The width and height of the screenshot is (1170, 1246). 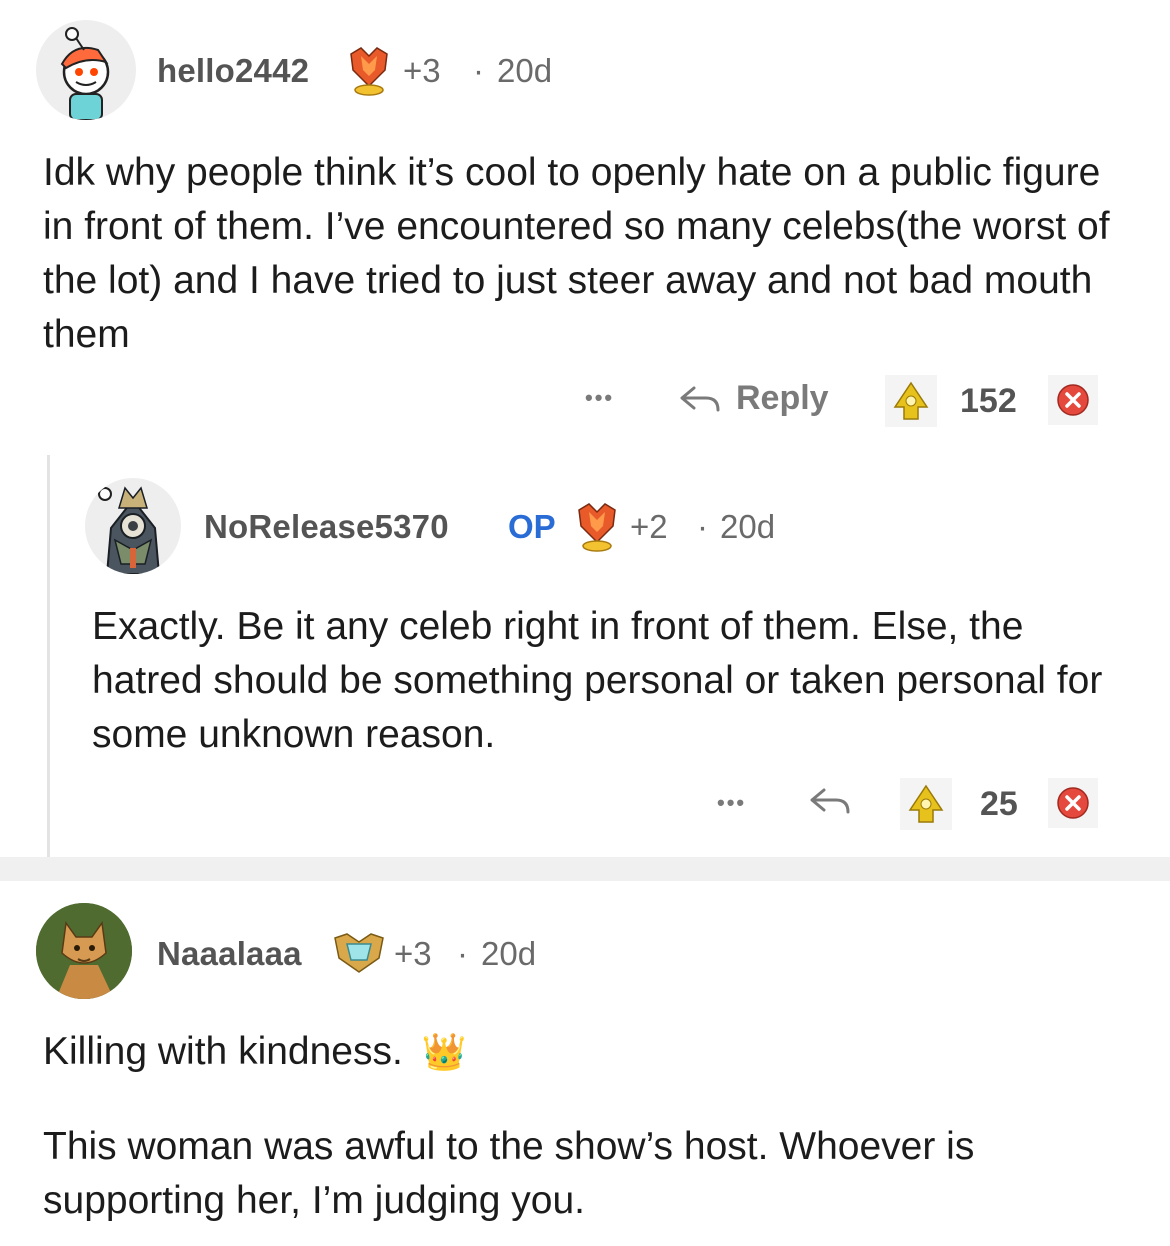 What do you see at coordinates (223, 1051) in the screenshot?
I see `comment-text: Killing with kindness.` at bounding box center [223, 1051].